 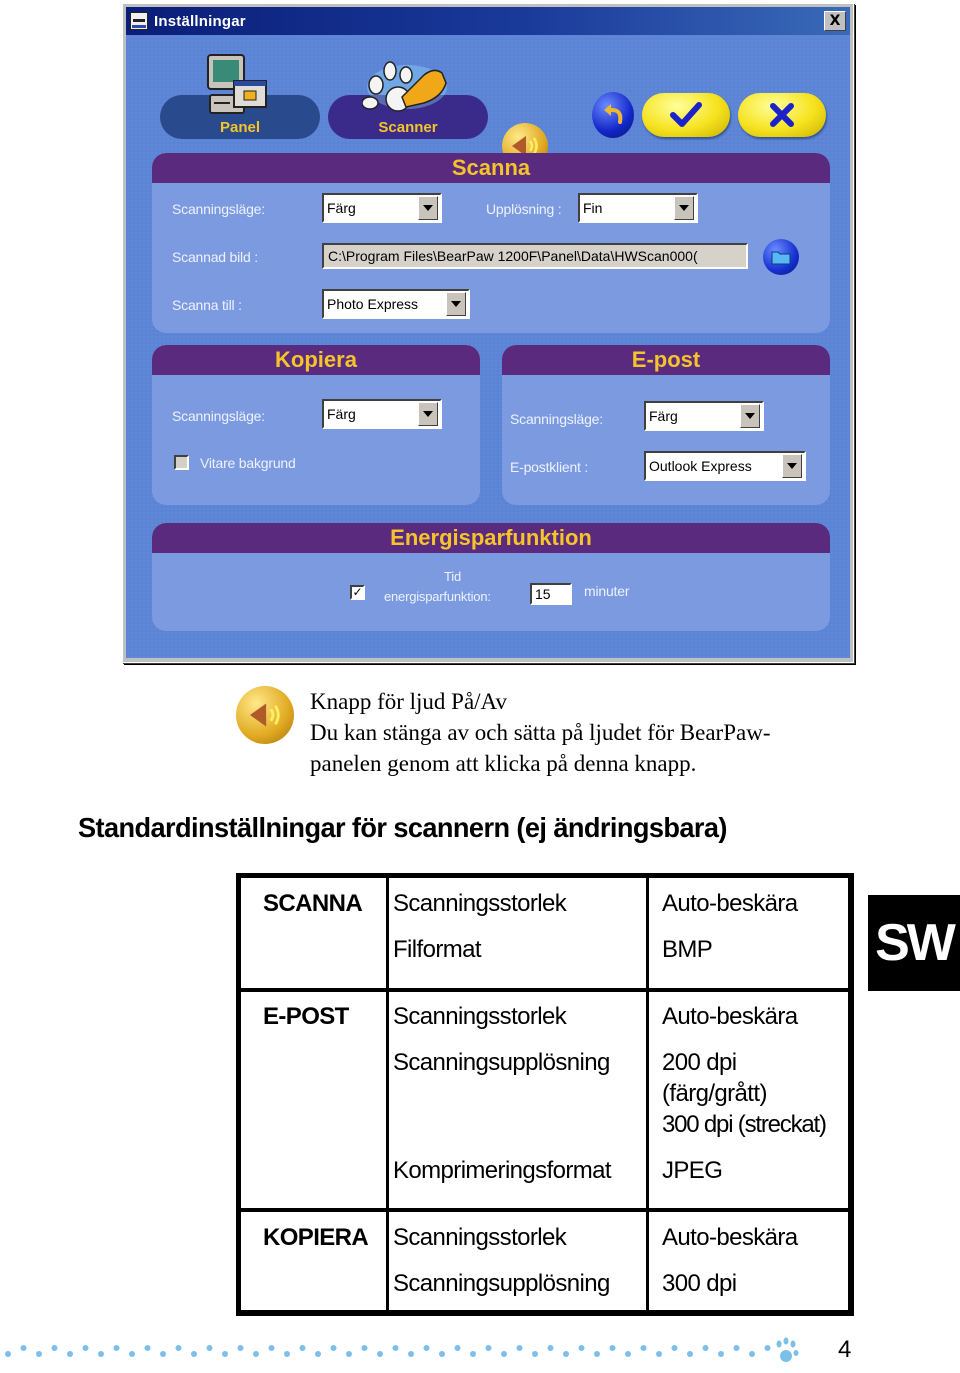 What do you see at coordinates (382, 414) in the screenshot?
I see `kopiera-scan-mode-select: Färg` at bounding box center [382, 414].